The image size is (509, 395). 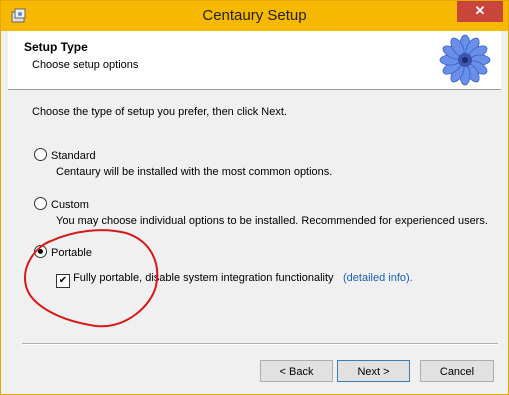 What do you see at coordinates (373, 371) in the screenshot?
I see `next-button: Next >` at bounding box center [373, 371].